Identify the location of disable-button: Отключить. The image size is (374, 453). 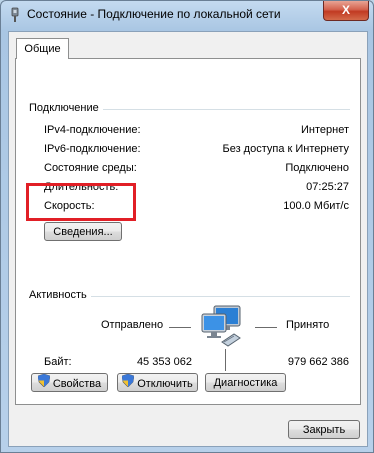
(157, 382).